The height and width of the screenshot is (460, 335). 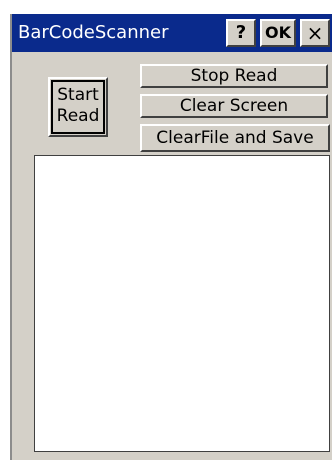 What do you see at coordinates (278, 33) in the screenshot?
I see `ok-button: OK` at bounding box center [278, 33].